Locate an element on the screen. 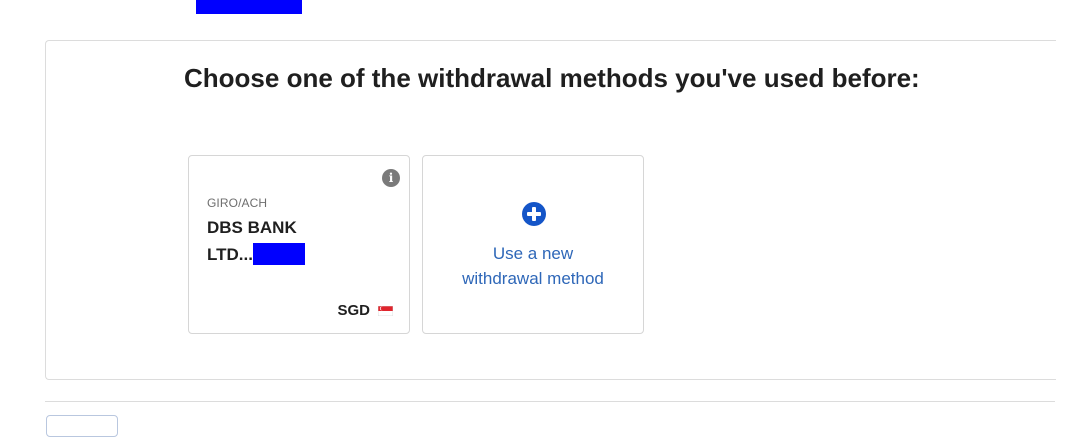 The height and width of the screenshot is (437, 1080). singapore-flag-icon is located at coordinates (385, 310).